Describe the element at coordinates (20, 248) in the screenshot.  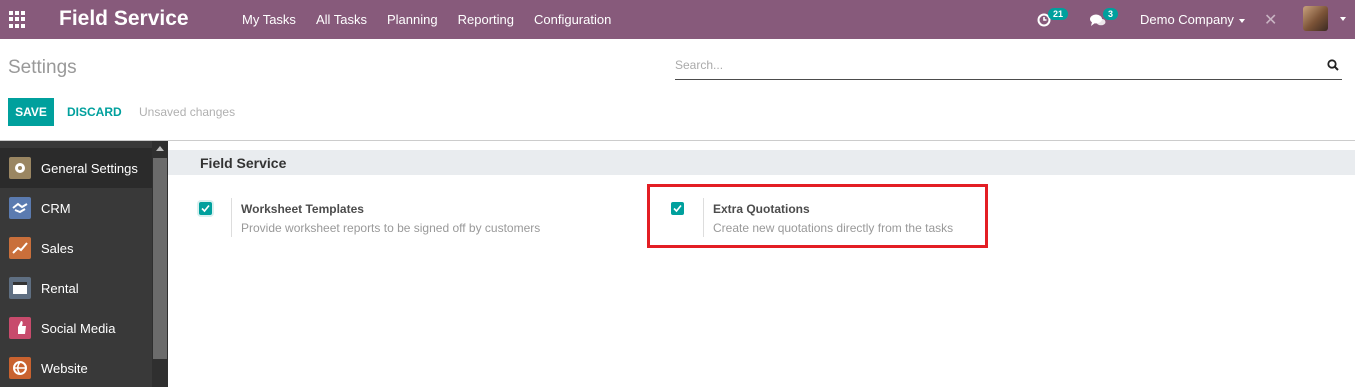
I see `chart-line-icon` at that location.